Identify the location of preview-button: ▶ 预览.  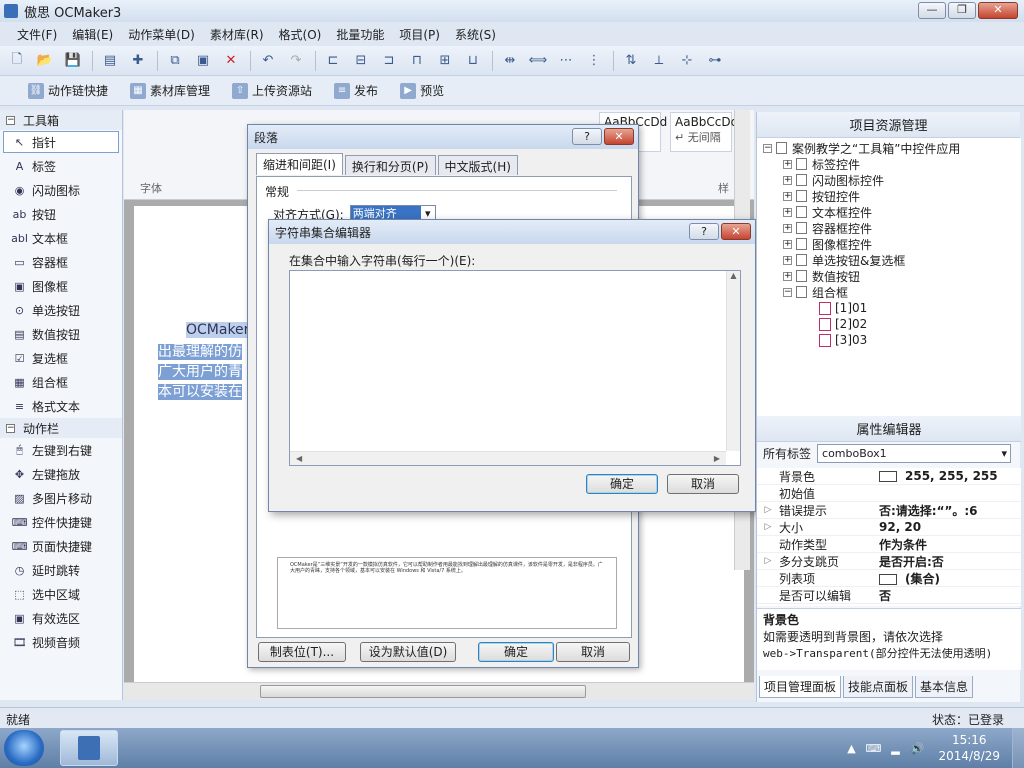
(422, 90).